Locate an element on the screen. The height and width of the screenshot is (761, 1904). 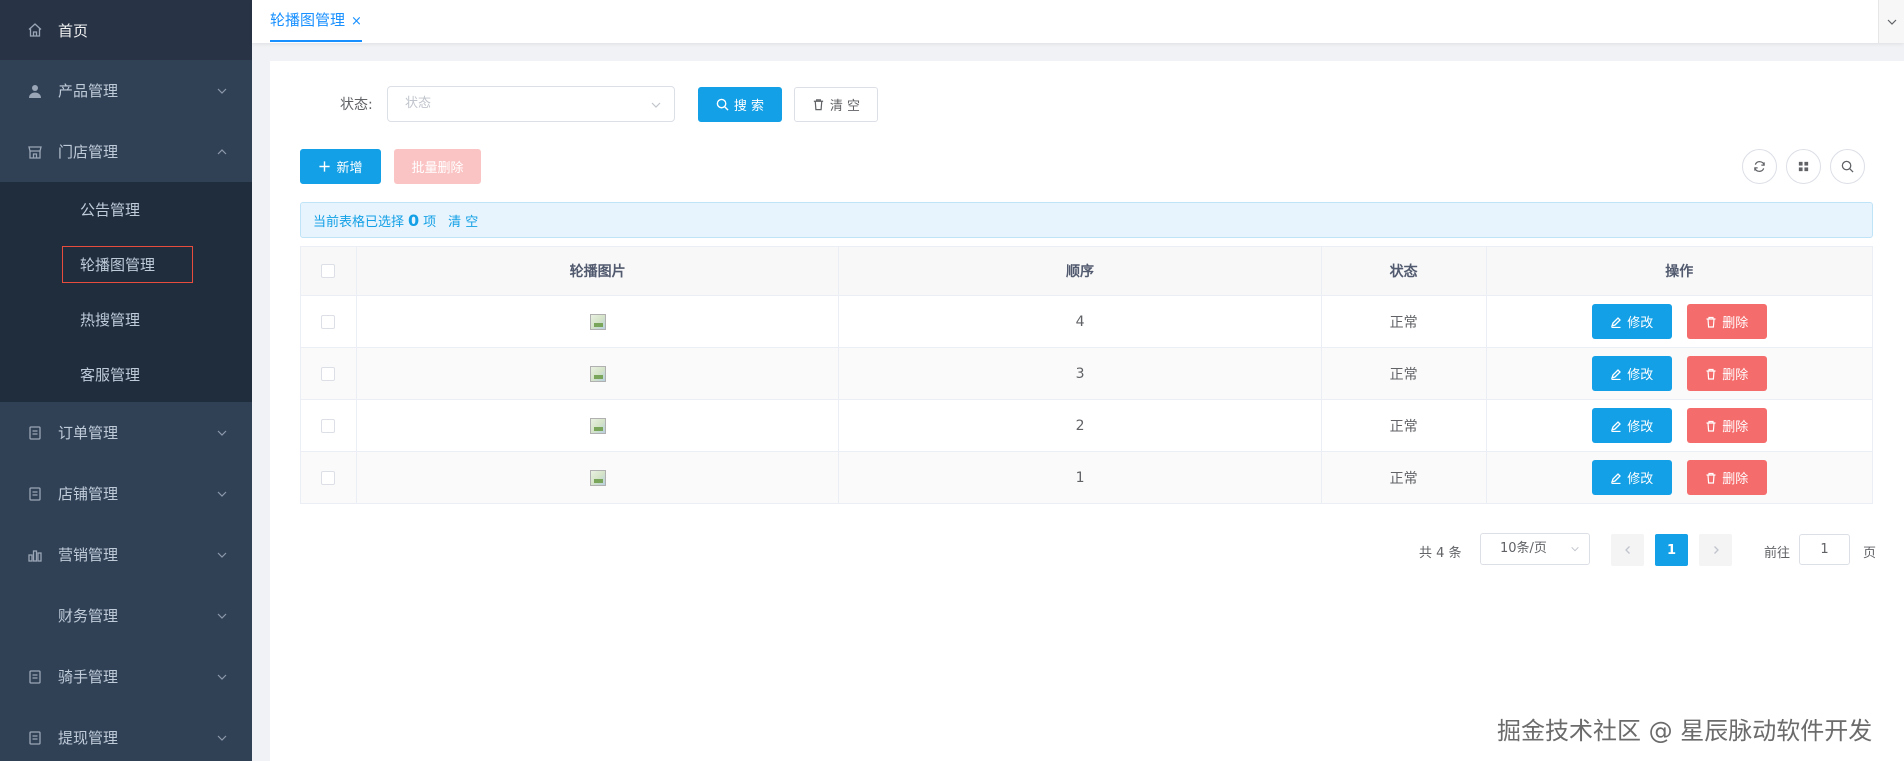
status-filter-label: 状态: is located at coordinates (356, 105).